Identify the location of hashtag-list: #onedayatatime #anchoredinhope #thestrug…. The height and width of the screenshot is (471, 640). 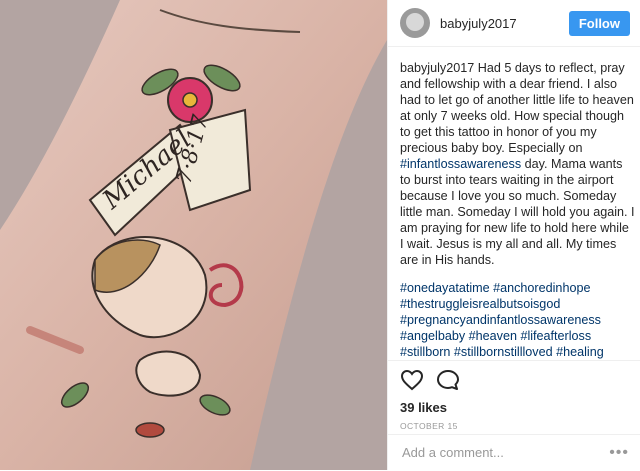
(517, 322).